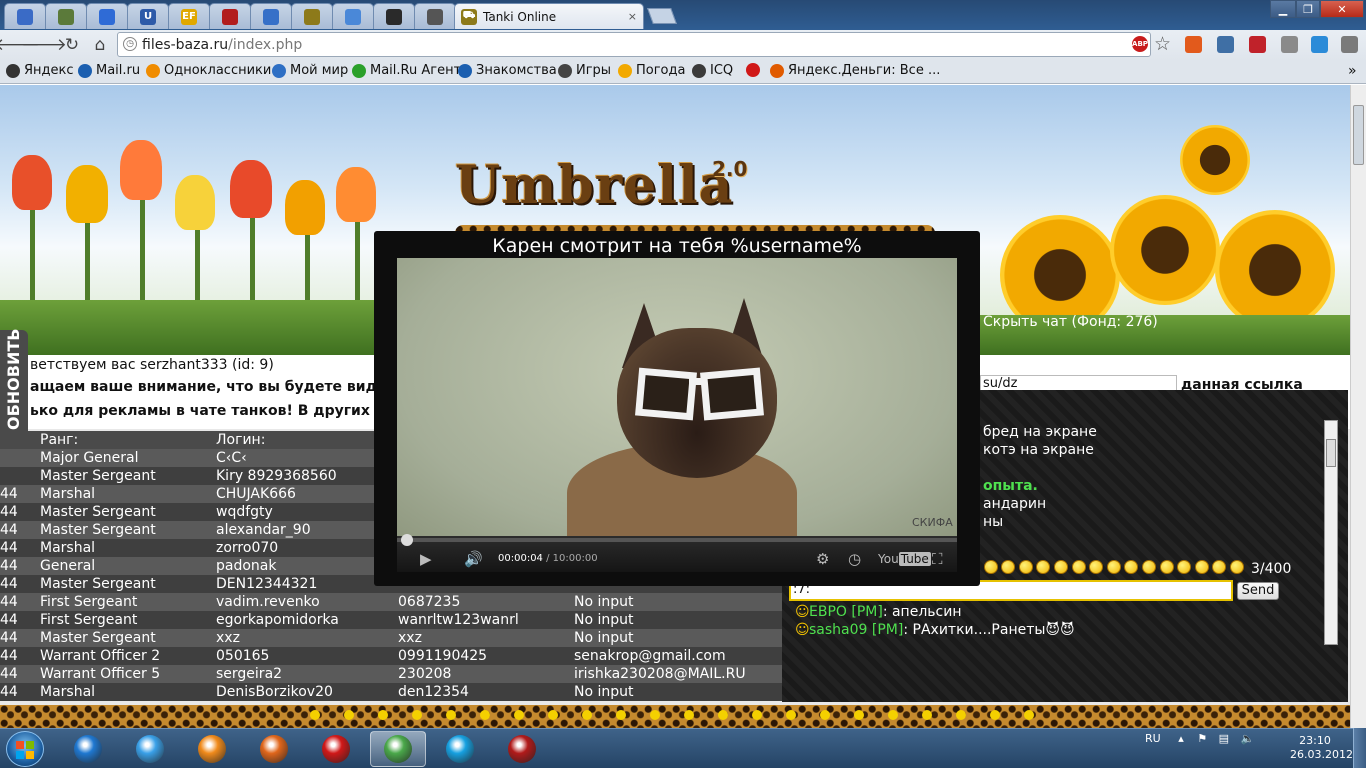 The height and width of the screenshot is (768, 1366). I want to click on bookmark-item: Погода, so click(651, 70).